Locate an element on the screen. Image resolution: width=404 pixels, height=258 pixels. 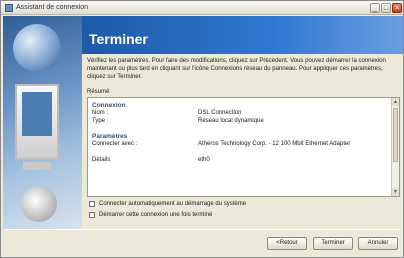
row-key: Détails is located at coordinates (101, 160).